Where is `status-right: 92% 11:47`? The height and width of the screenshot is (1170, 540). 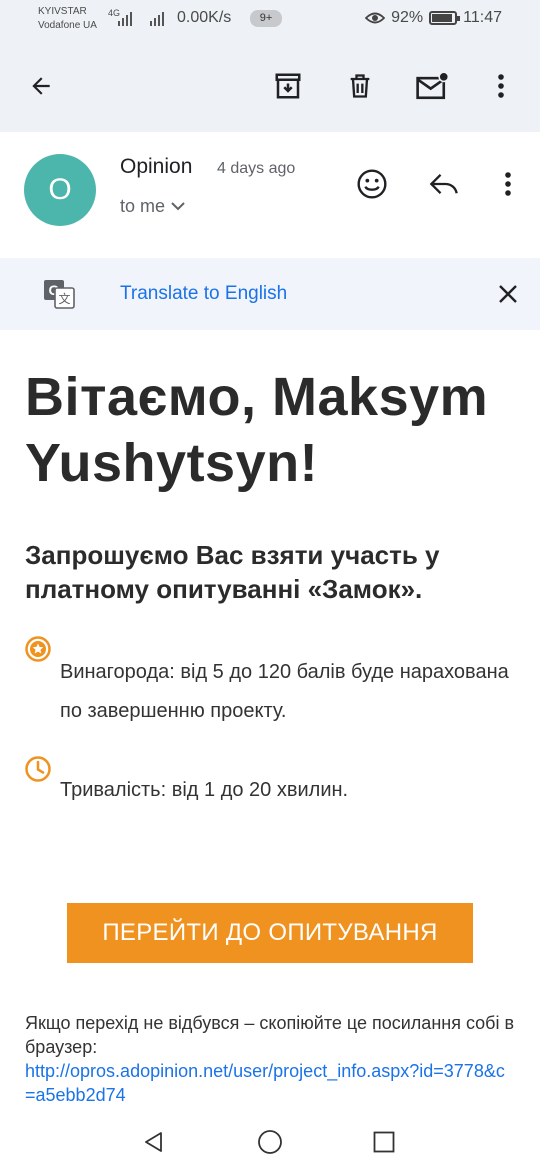 status-right: 92% 11:47 is located at coordinates (433, 18).